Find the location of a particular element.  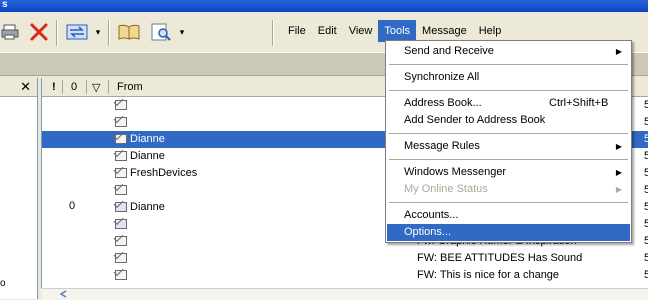

print-icon is located at coordinates (10, 32).